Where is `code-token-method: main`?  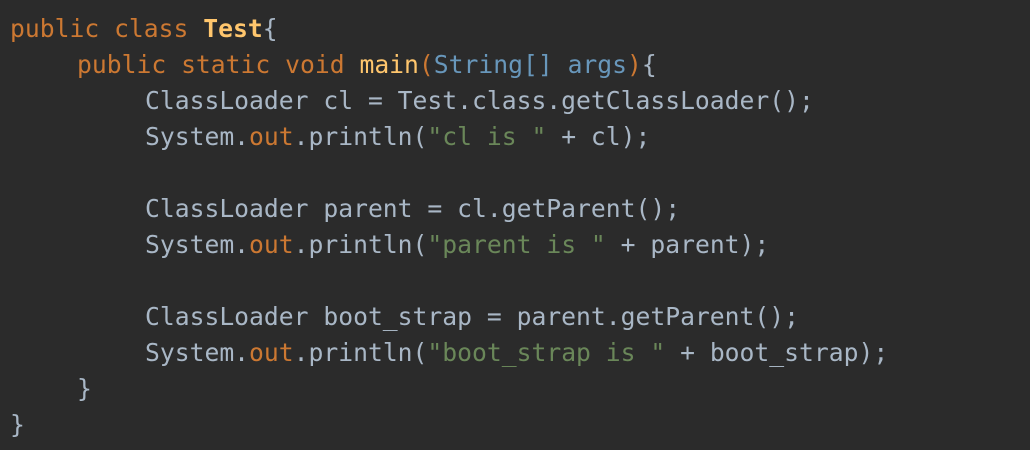 code-token-method: main is located at coordinates (389, 64).